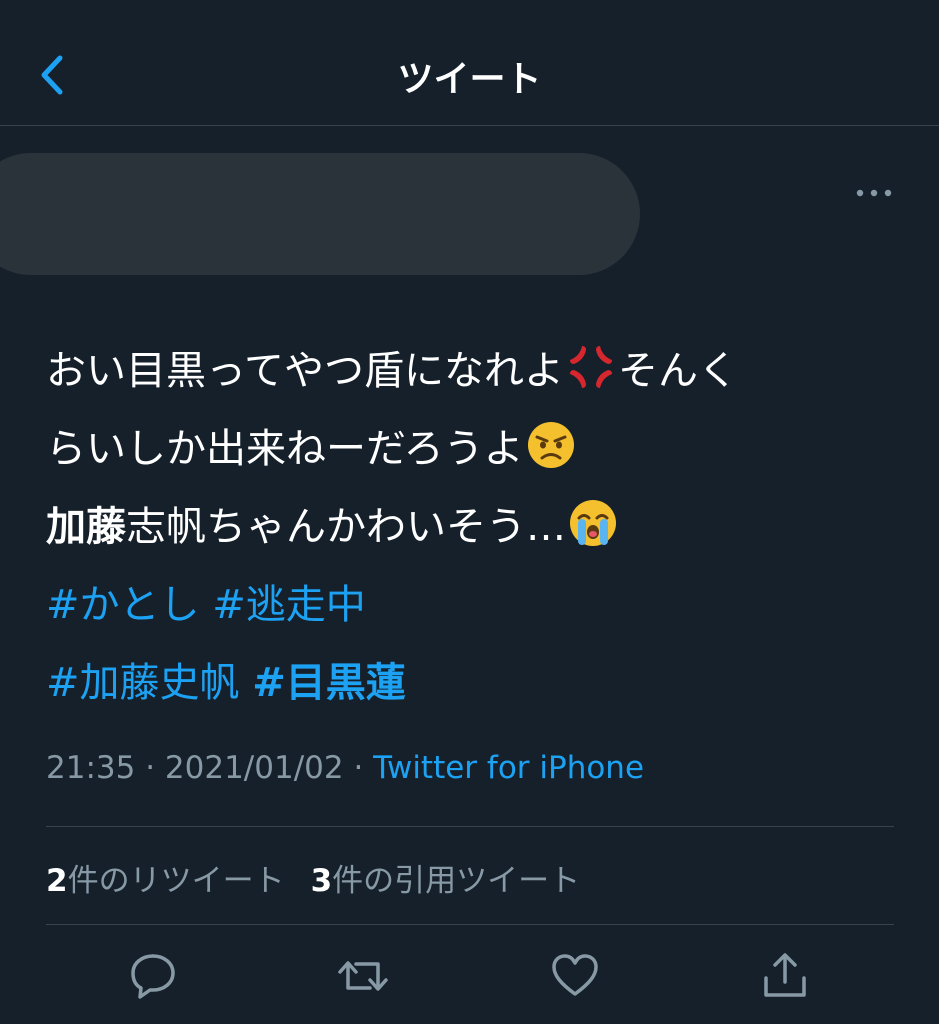  I want to click on tweet-source-link: Twitter for iPhone, so click(508, 768).